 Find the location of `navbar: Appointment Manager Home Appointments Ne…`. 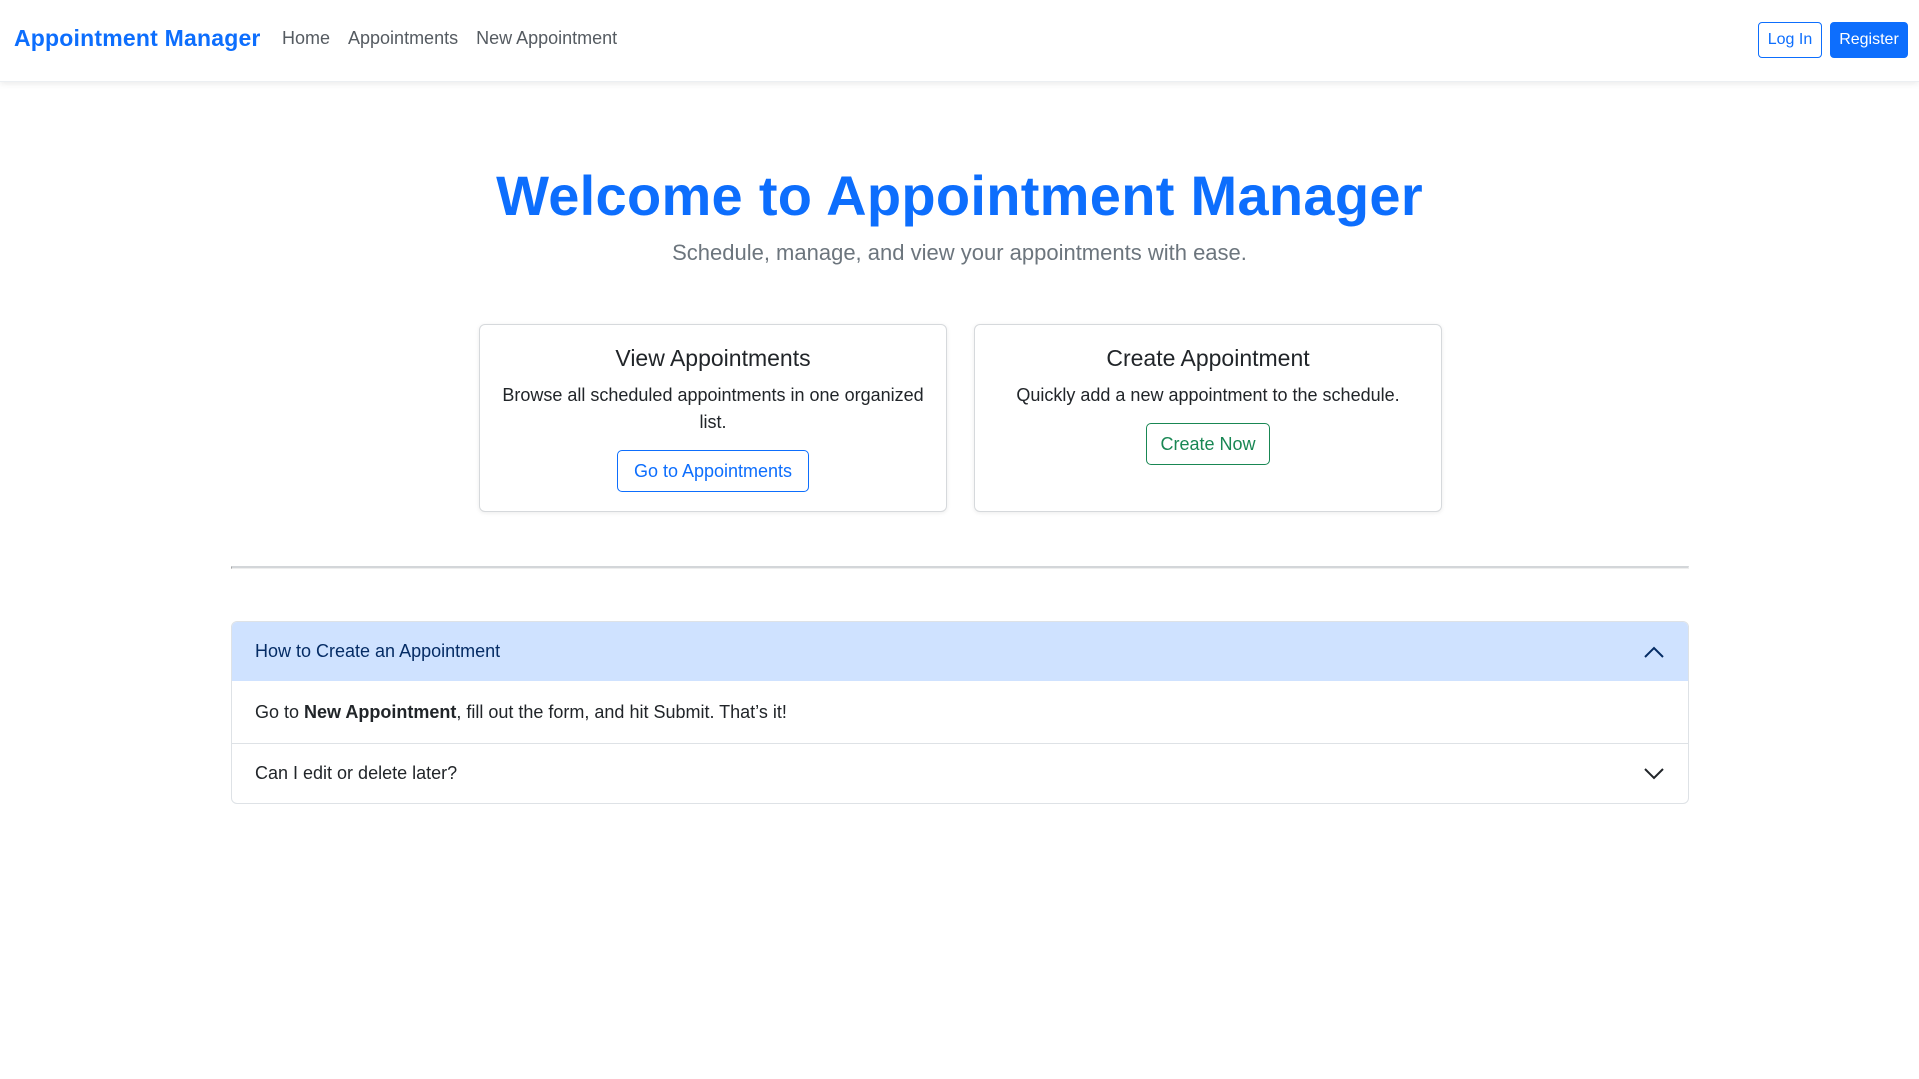

navbar: Appointment Manager Home Appointments Ne… is located at coordinates (959, 41).